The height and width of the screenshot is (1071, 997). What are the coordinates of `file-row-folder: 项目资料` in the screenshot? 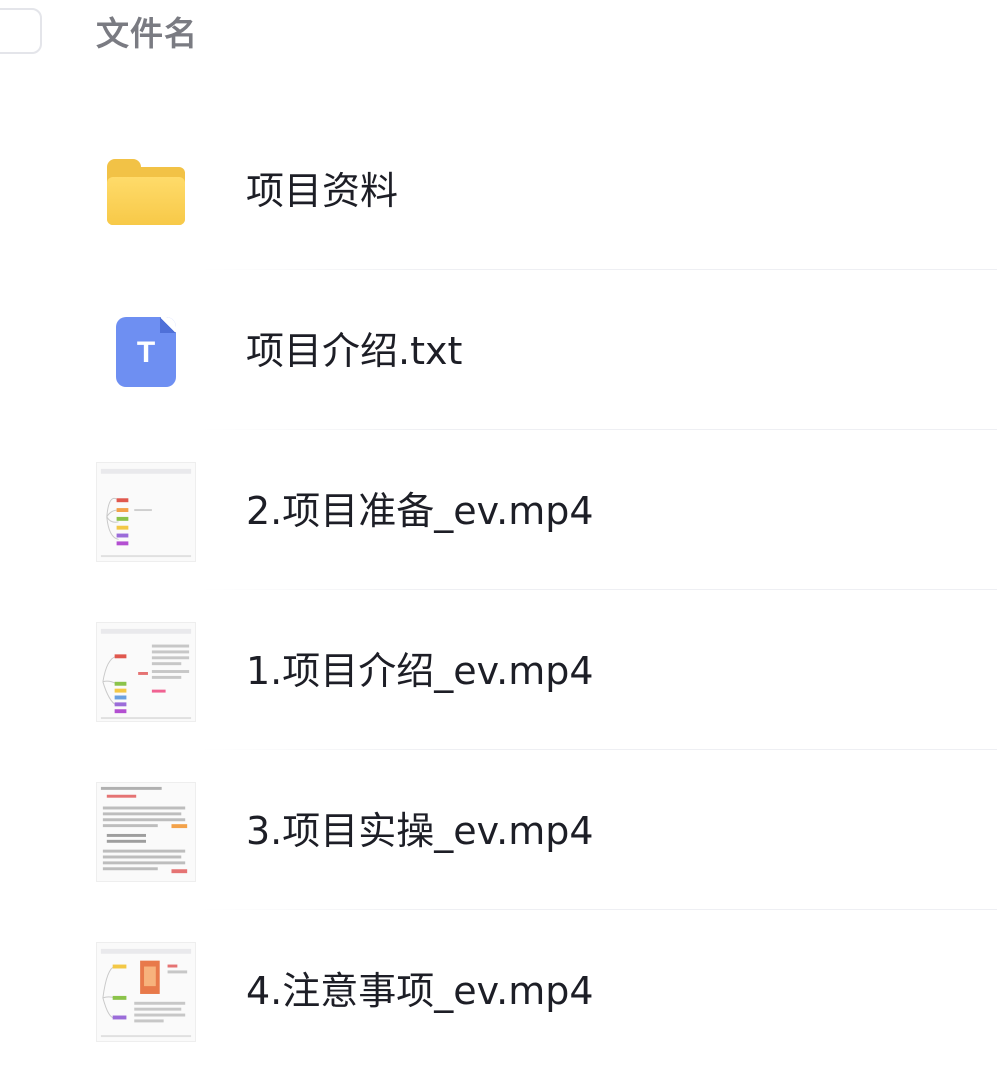 It's located at (498, 190).